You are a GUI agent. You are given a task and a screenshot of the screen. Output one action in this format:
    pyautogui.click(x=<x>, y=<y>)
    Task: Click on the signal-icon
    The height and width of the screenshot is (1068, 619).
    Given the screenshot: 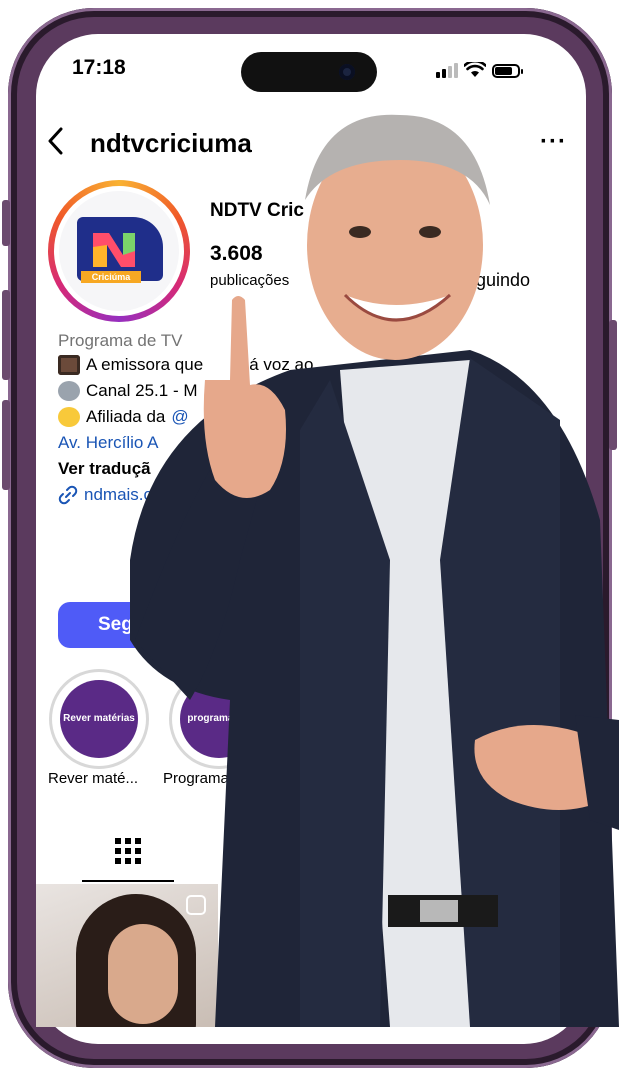 What is the action you would take?
    pyautogui.click(x=447, y=70)
    